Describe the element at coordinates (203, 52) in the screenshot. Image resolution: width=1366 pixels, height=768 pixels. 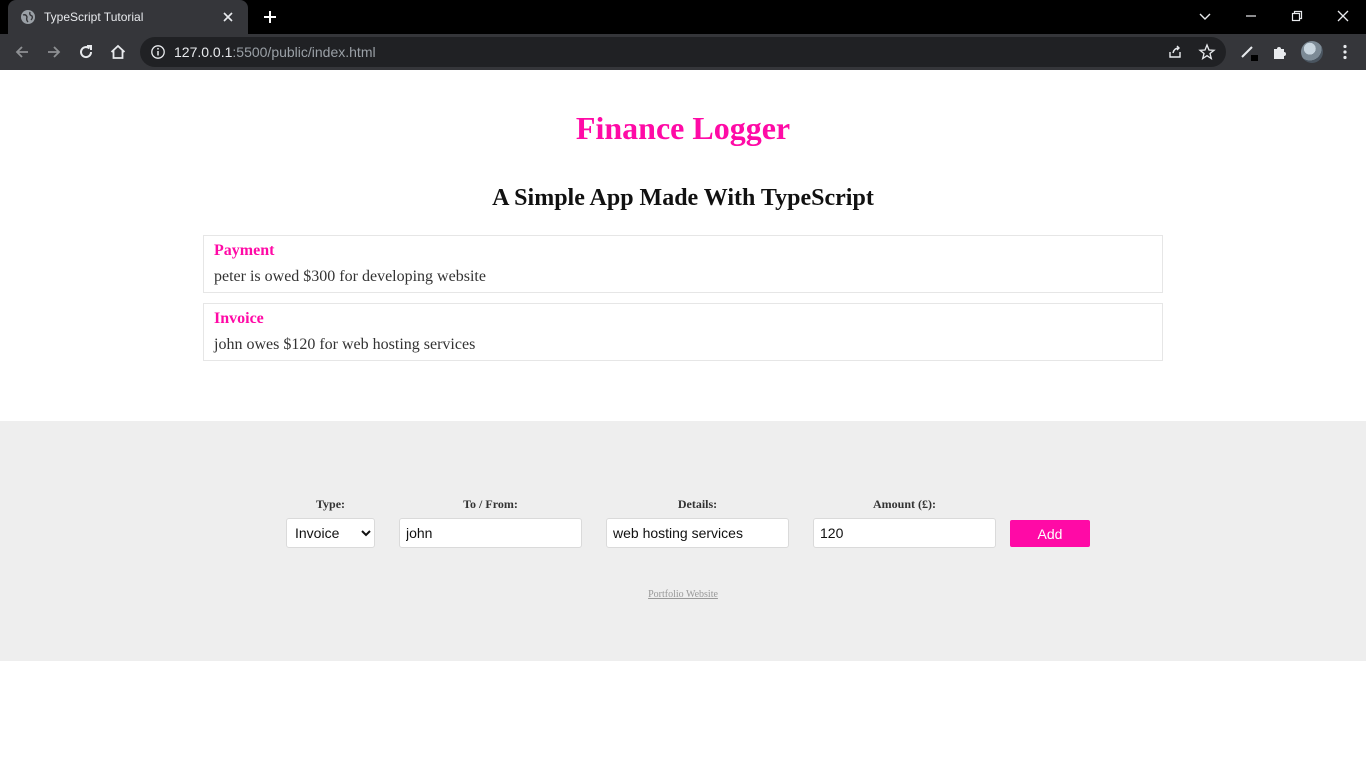
I see `url-host: 127.0.0.1` at that location.